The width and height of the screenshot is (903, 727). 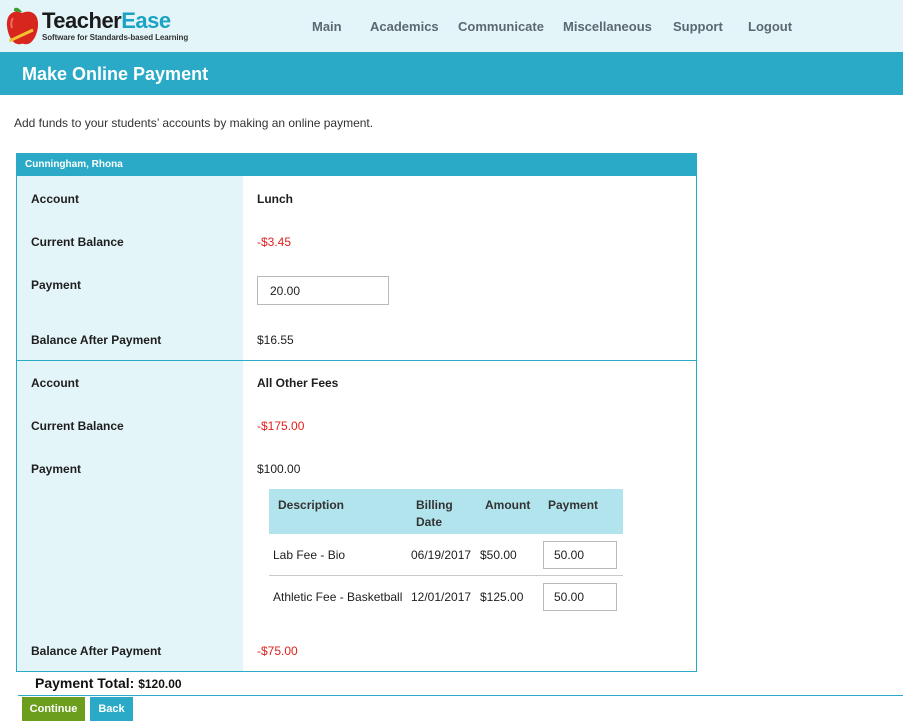 What do you see at coordinates (275, 340) in the screenshot?
I see `lunch-after-value: $16.55` at bounding box center [275, 340].